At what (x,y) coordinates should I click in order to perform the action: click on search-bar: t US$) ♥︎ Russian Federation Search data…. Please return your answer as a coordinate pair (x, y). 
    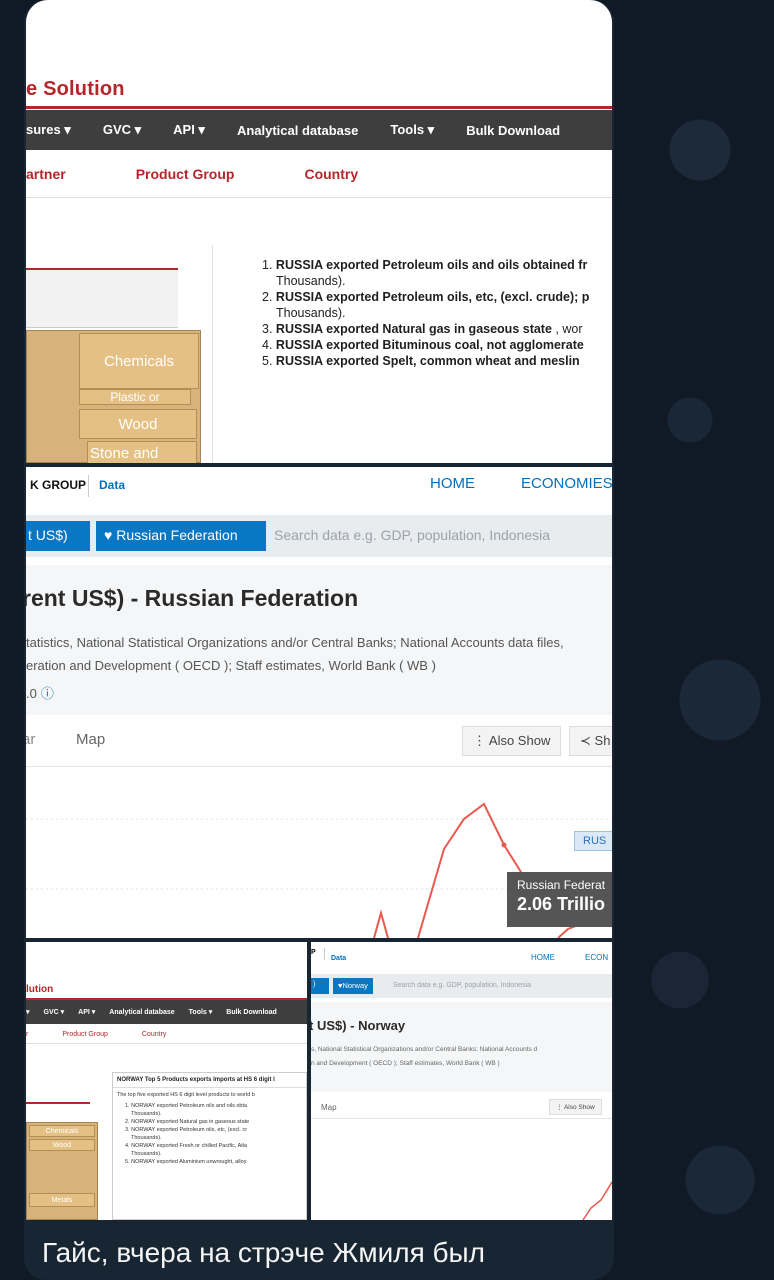
    Looking at the image, I should click on (319, 536).